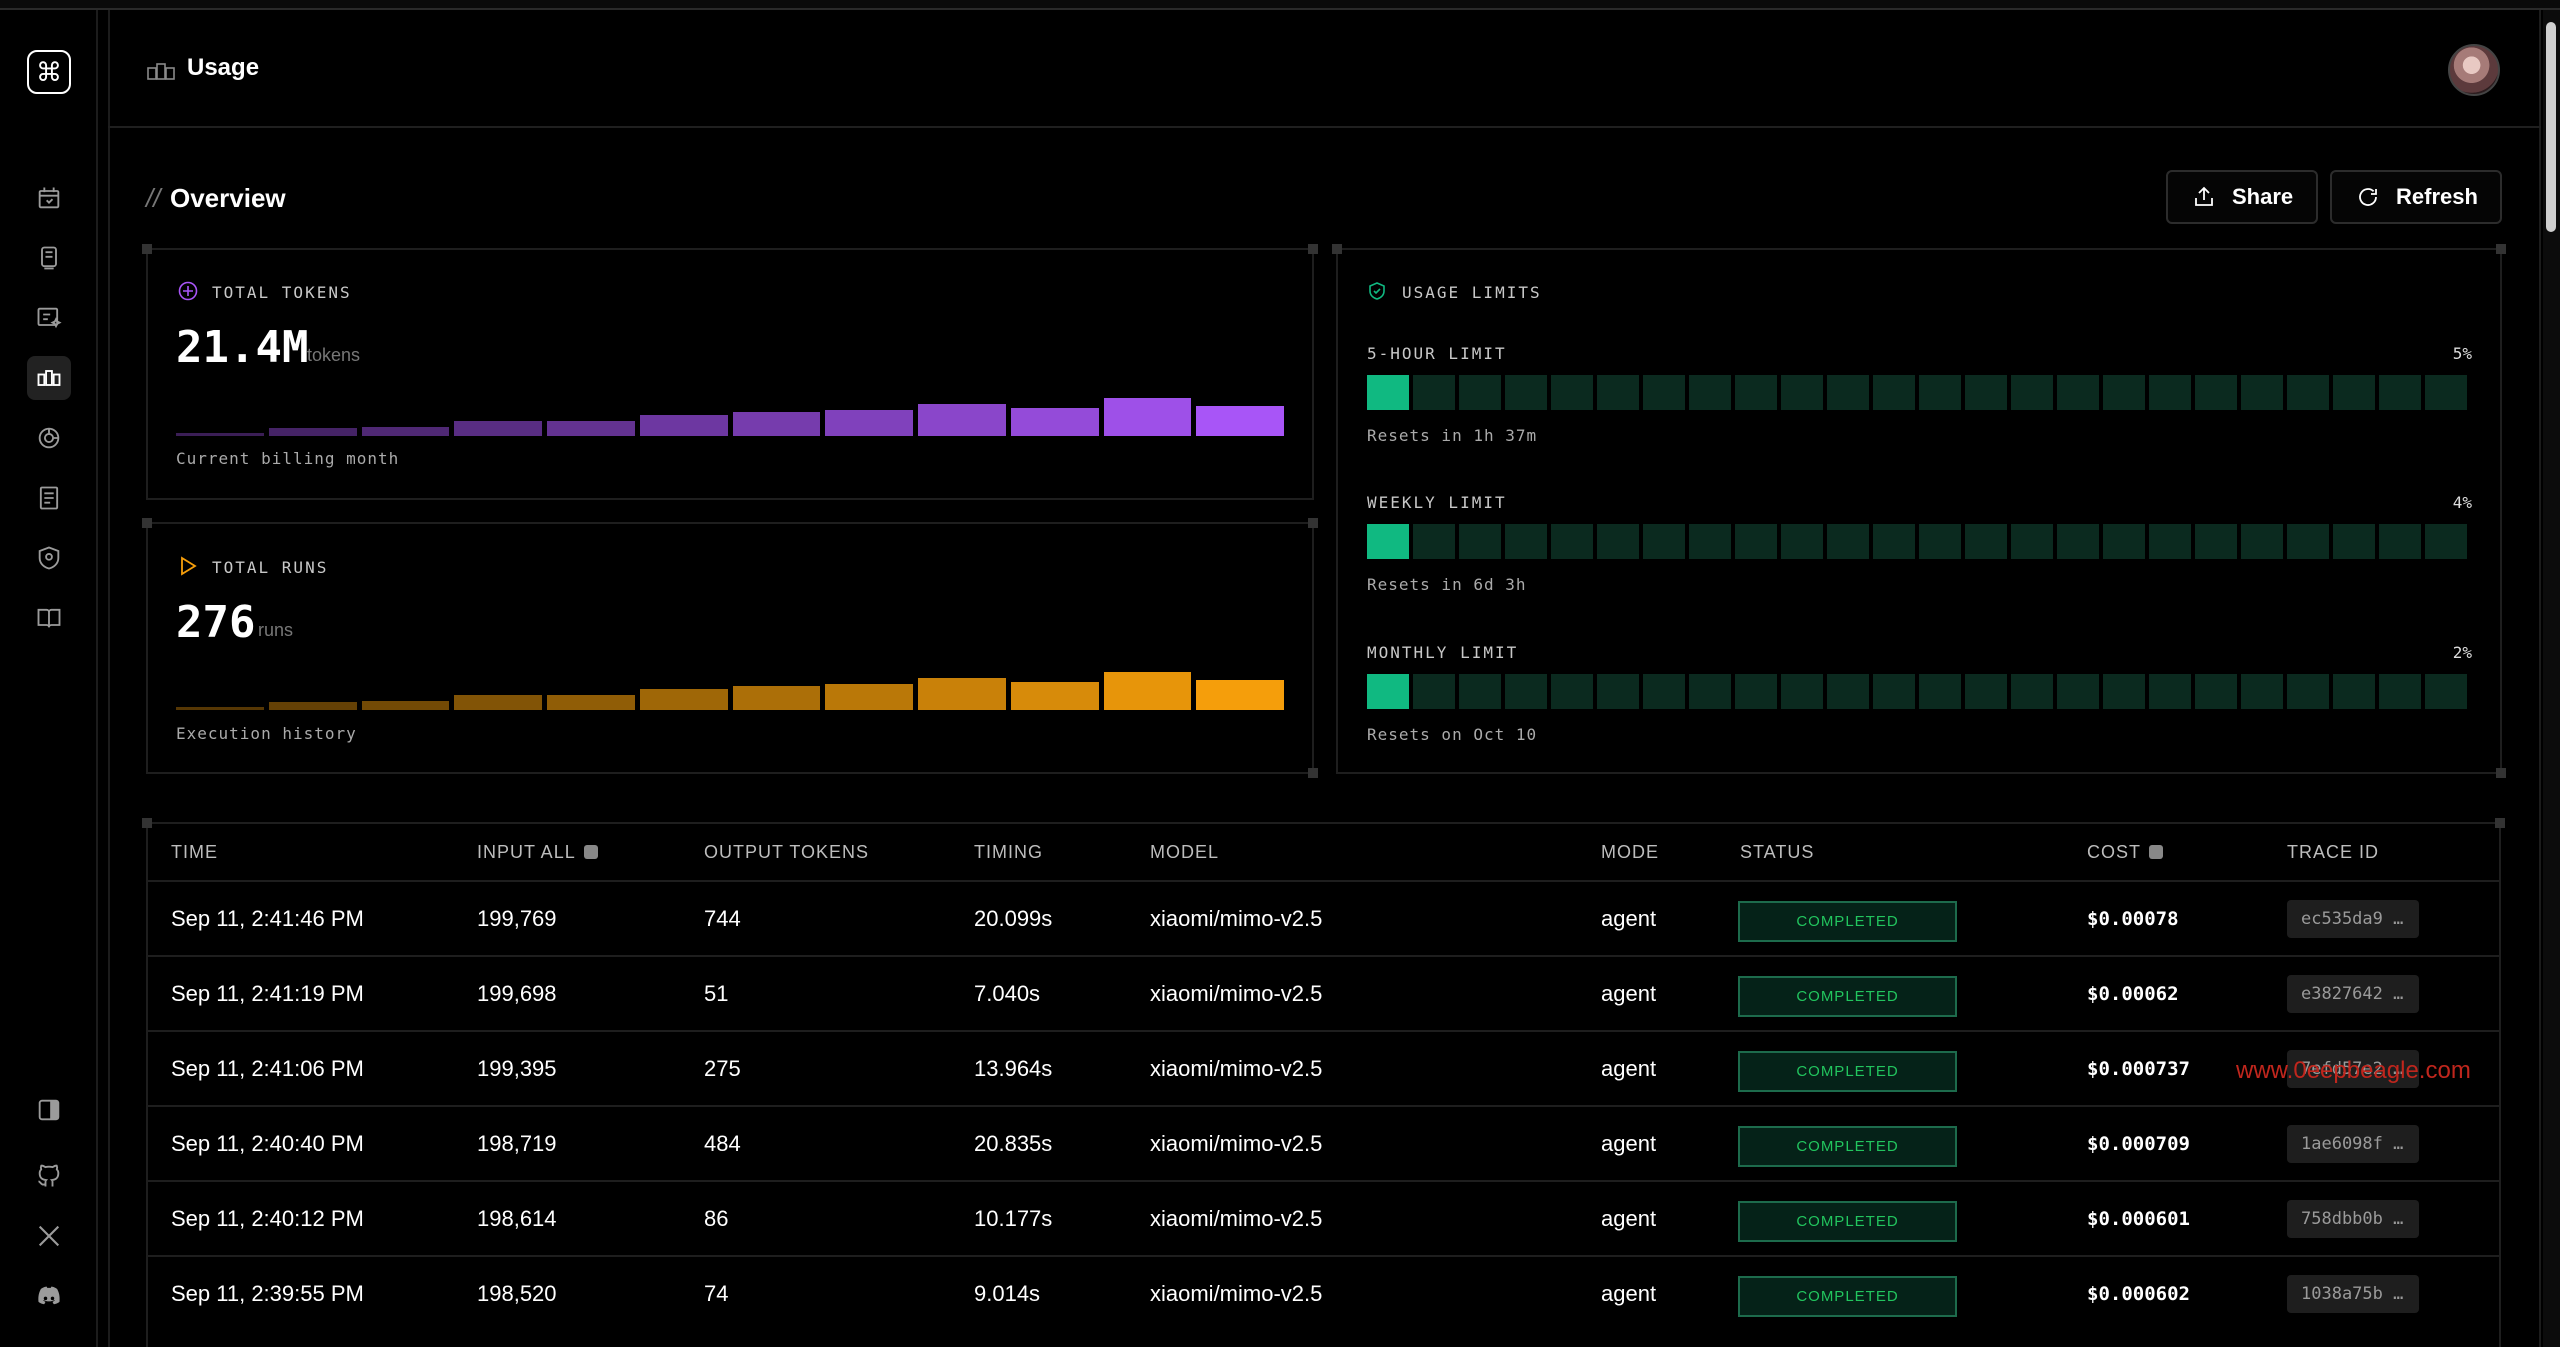  Describe the element at coordinates (2551, 127) in the screenshot. I see `scrollbar-thumb` at that location.